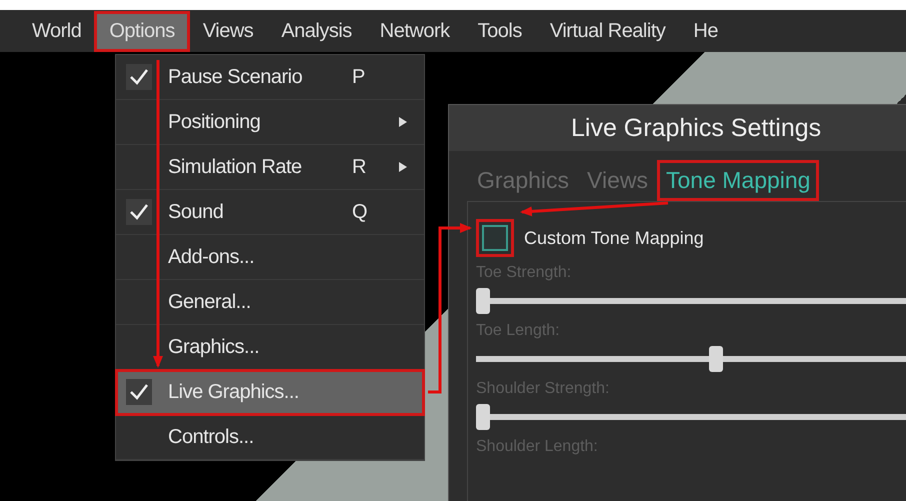  What do you see at coordinates (235, 167) in the screenshot?
I see `menu-item-label: Simulation Rate` at bounding box center [235, 167].